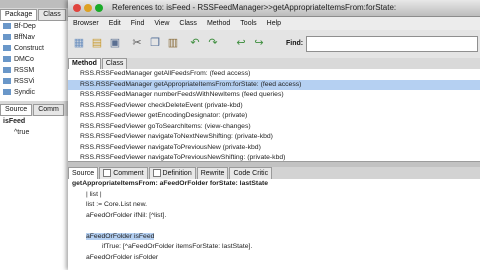 This screenshot has width=480, height=270. Describe the element at coordinates (14, 121) in the screenshot. I see `method-heading: isFeed` at that location.